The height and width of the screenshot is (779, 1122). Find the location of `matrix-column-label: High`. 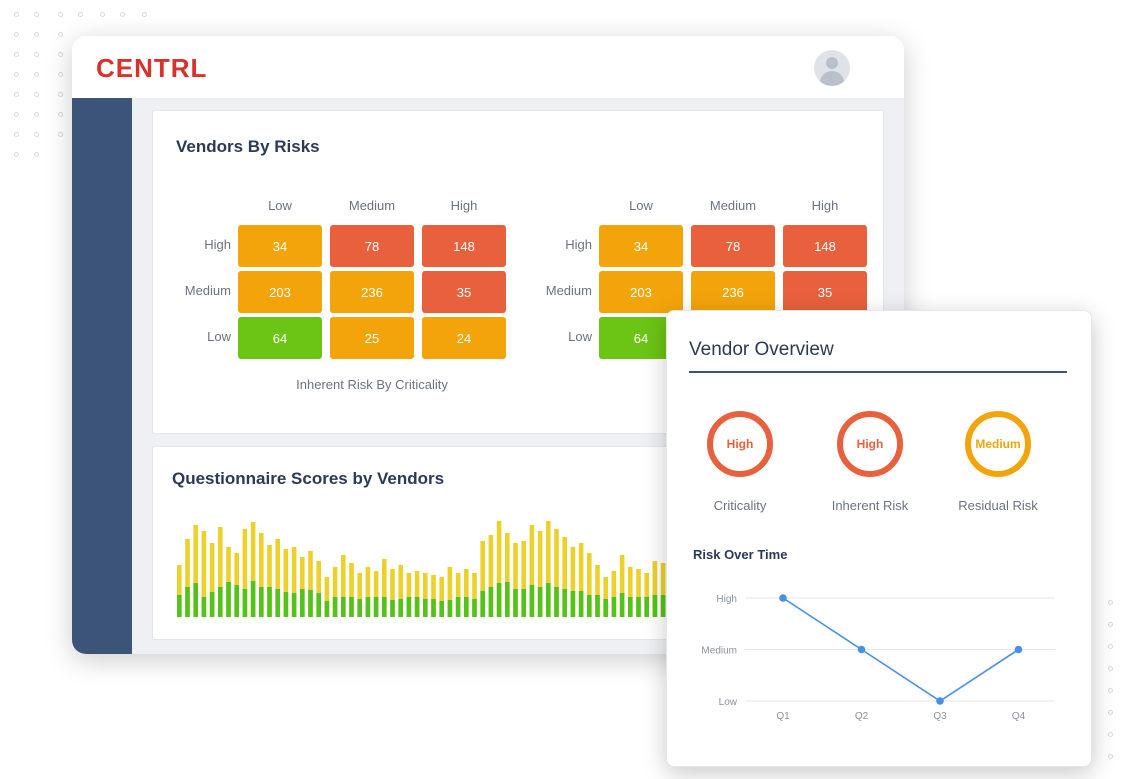

matrix-column-label: High is located at coordinates (825, 205).